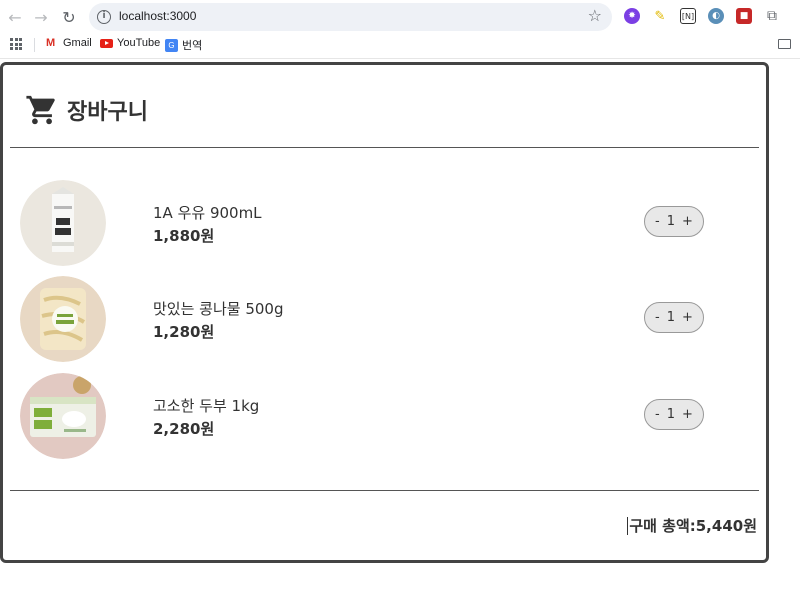  I want to click on cart-item: 맛있는 콩나물 500g 1,280원 - 1 +, so click(365, 319).